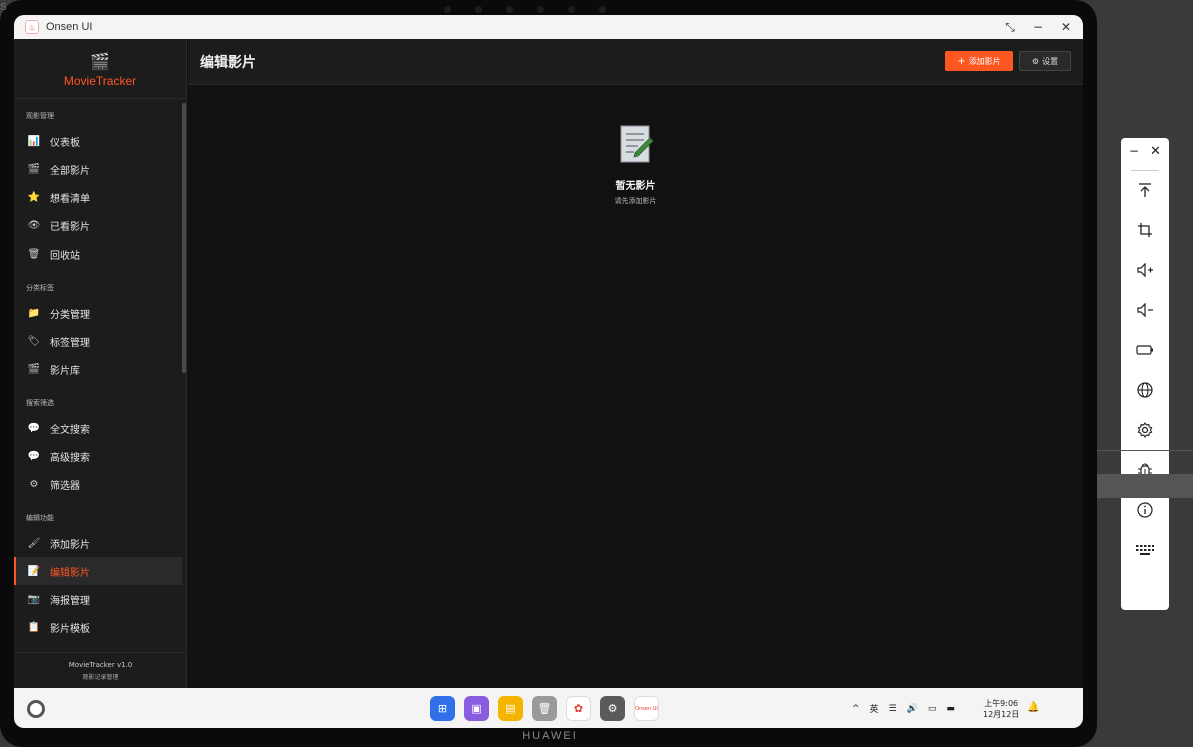  Describe the element at coordinates (98, 141) in the screenshot. I see `sidebar-item: 📊 仪表板` at that location.